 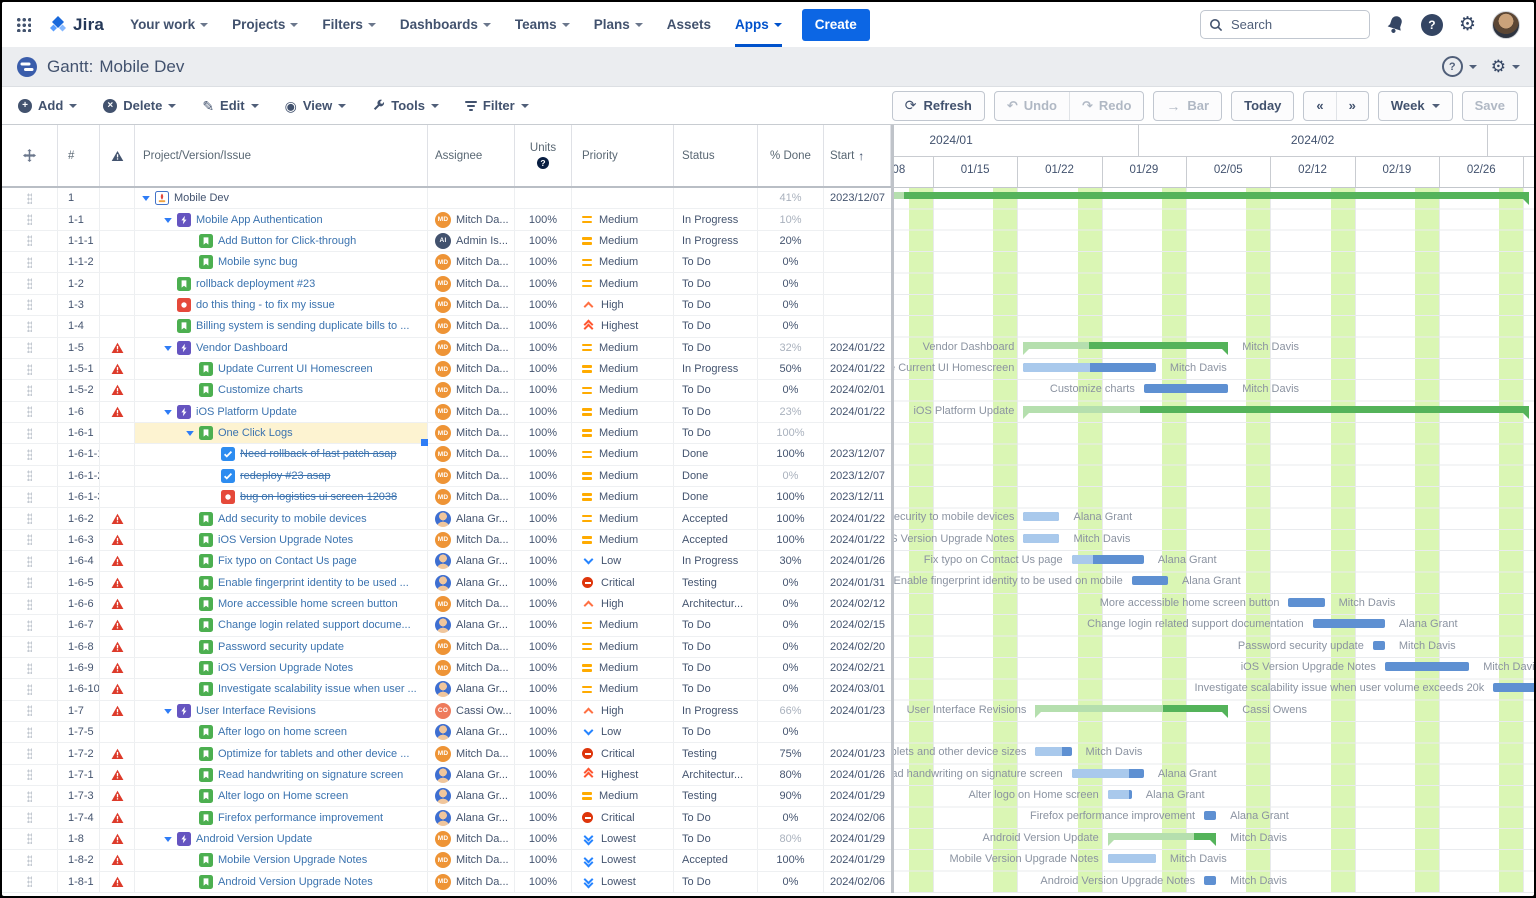 I want to click on status-cell: Accepted, so click(x=716, y=540).